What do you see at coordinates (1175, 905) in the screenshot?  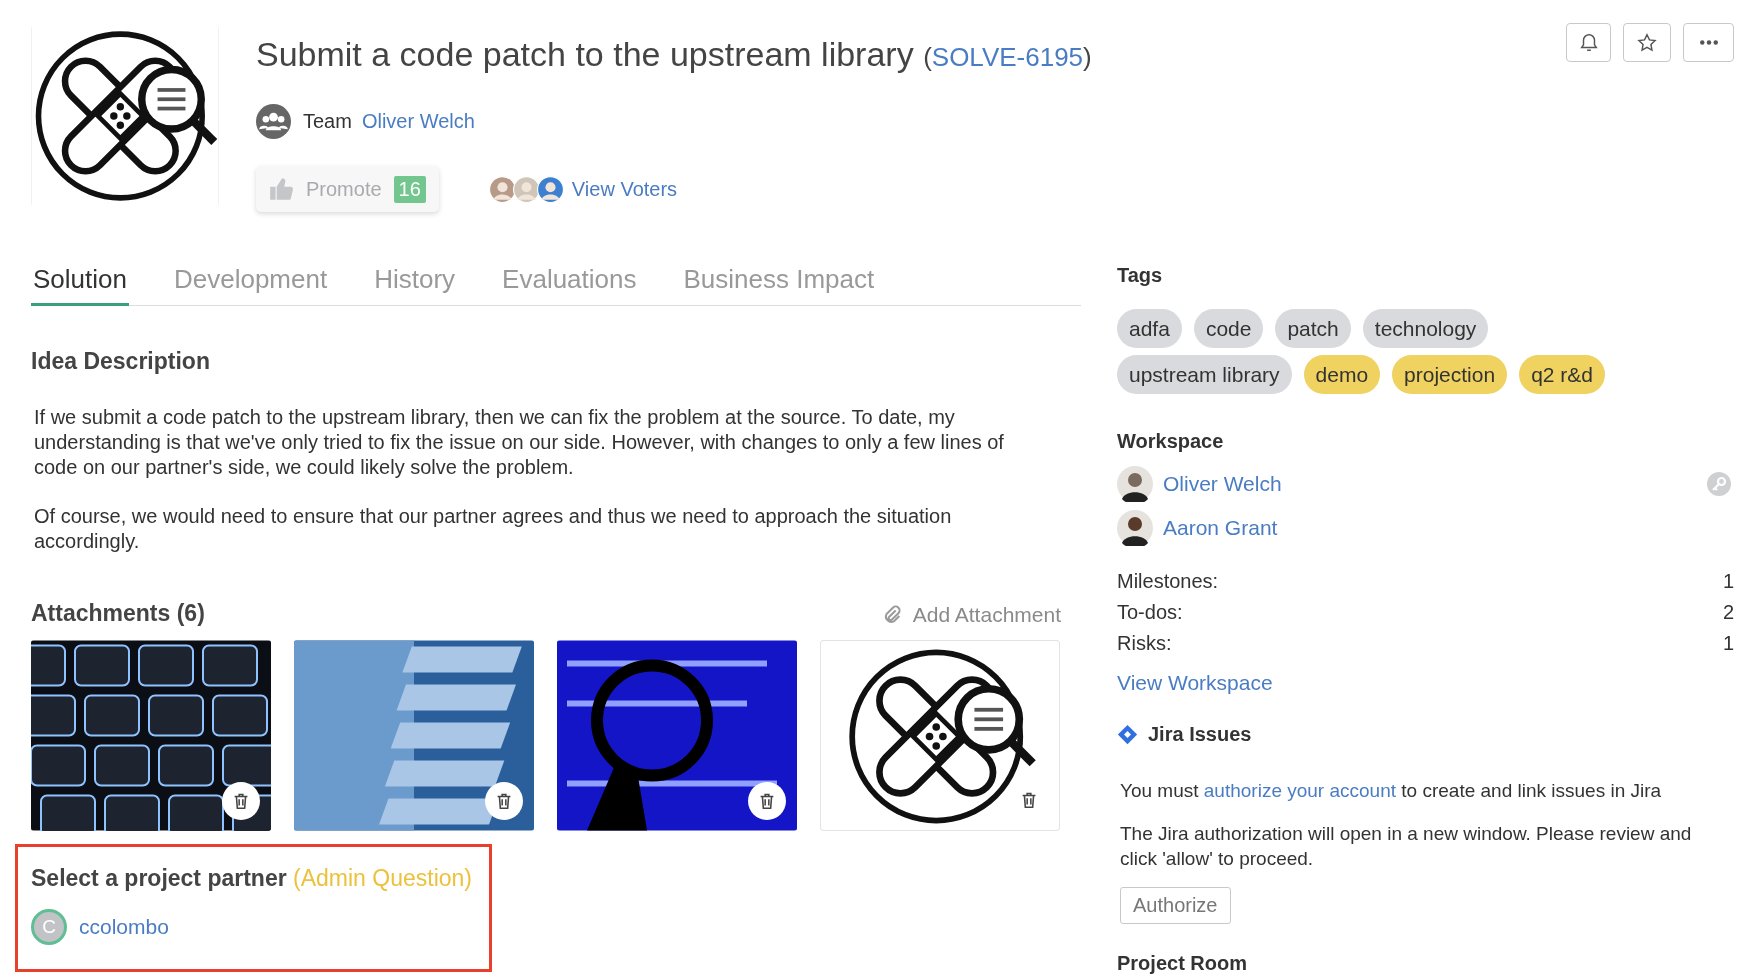 I see `authorize-button: Authorize` at bounding box center [1175, 905].